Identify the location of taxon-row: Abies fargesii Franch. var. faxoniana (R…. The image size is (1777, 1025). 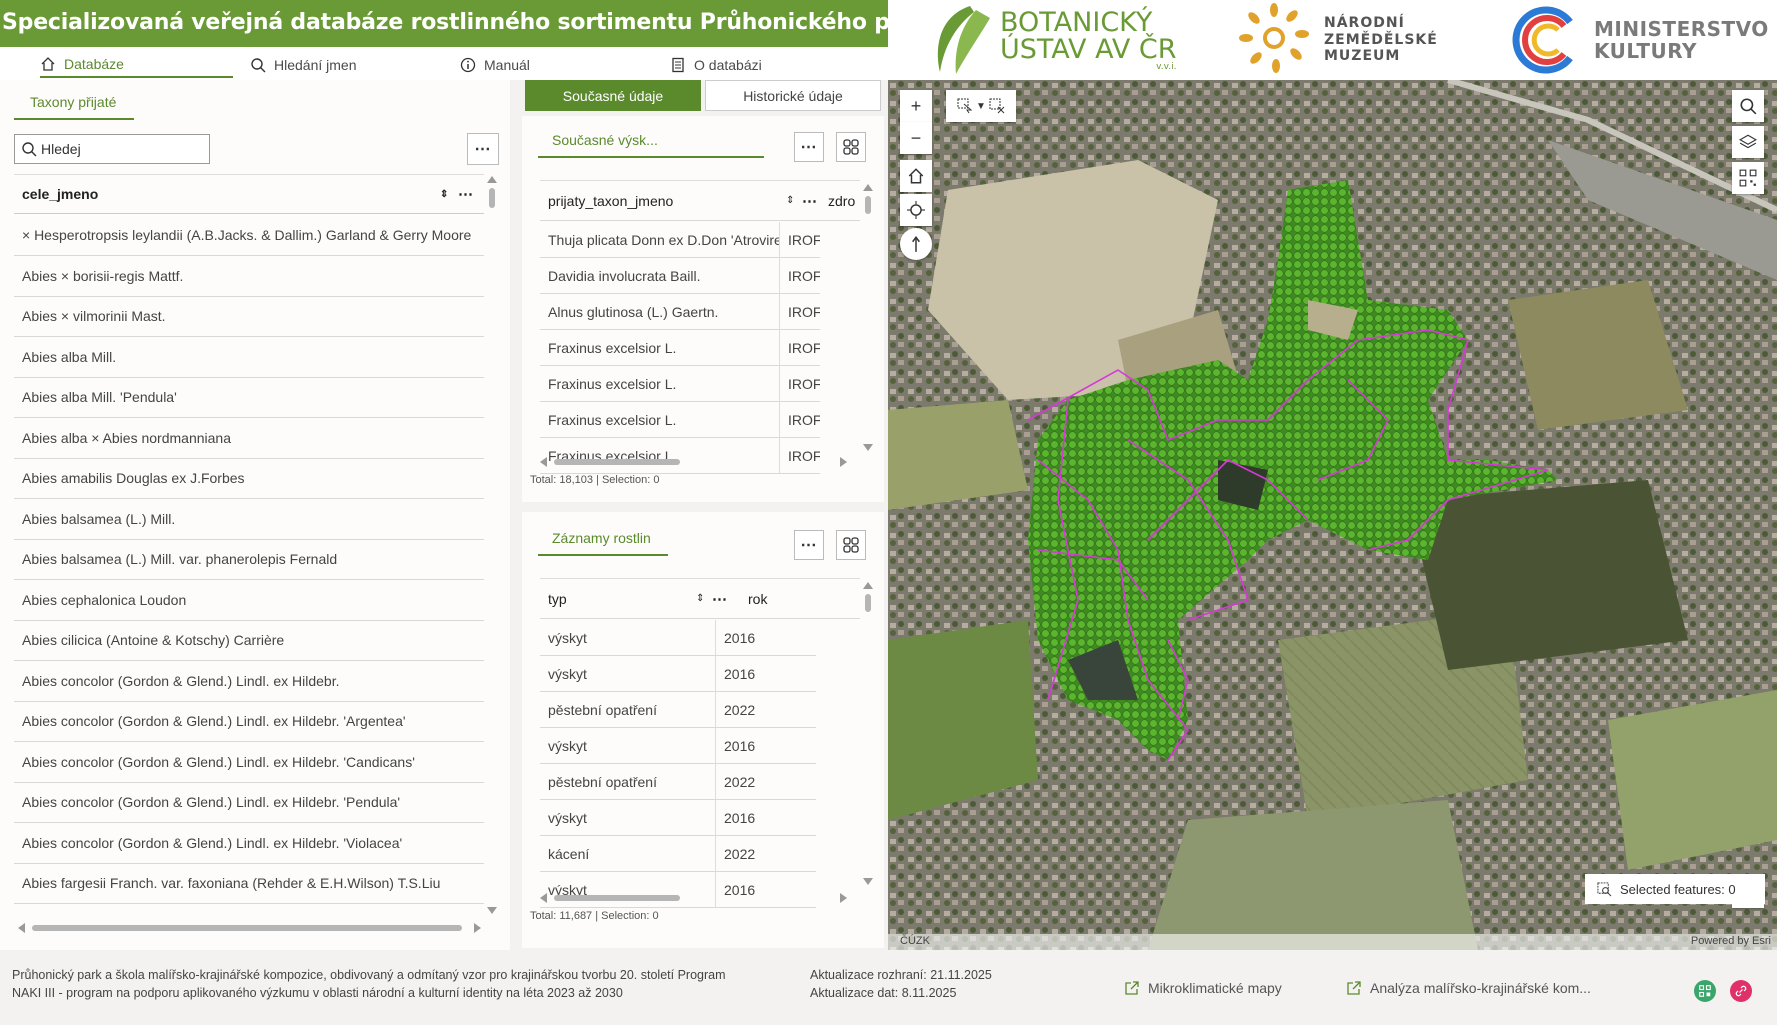
(249, 883).